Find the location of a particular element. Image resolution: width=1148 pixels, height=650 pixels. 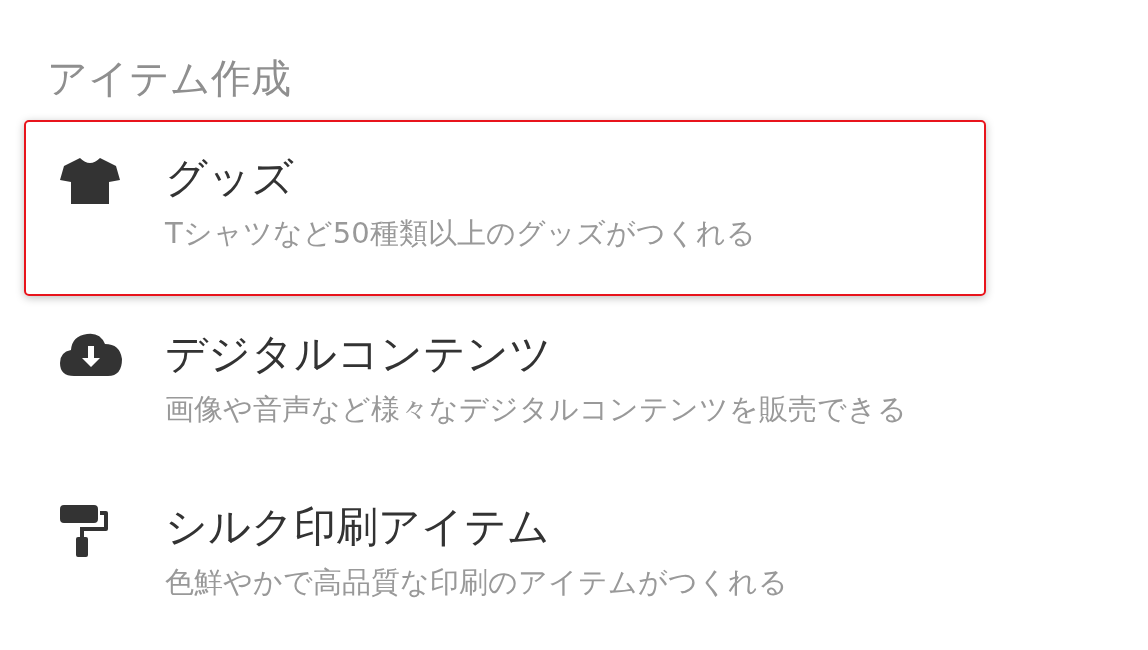

cloud-download-icon is located at coordinates (91, 354).